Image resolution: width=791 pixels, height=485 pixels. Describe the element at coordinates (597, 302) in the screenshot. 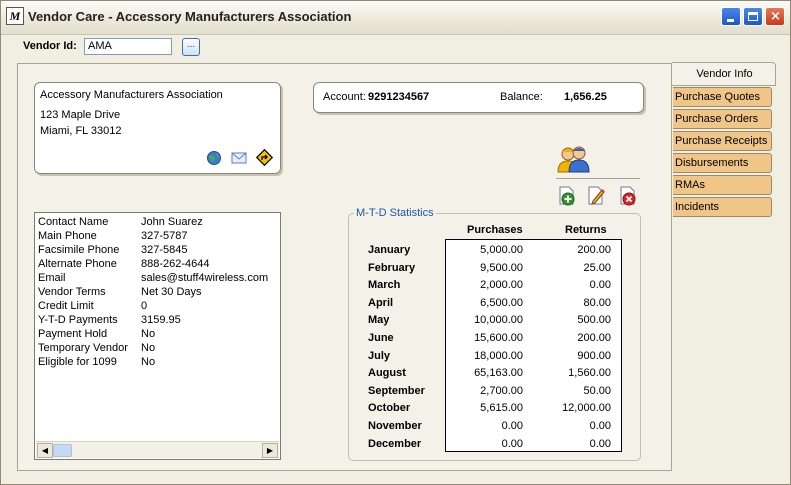

I see `returns-value: 80.00` at that location.